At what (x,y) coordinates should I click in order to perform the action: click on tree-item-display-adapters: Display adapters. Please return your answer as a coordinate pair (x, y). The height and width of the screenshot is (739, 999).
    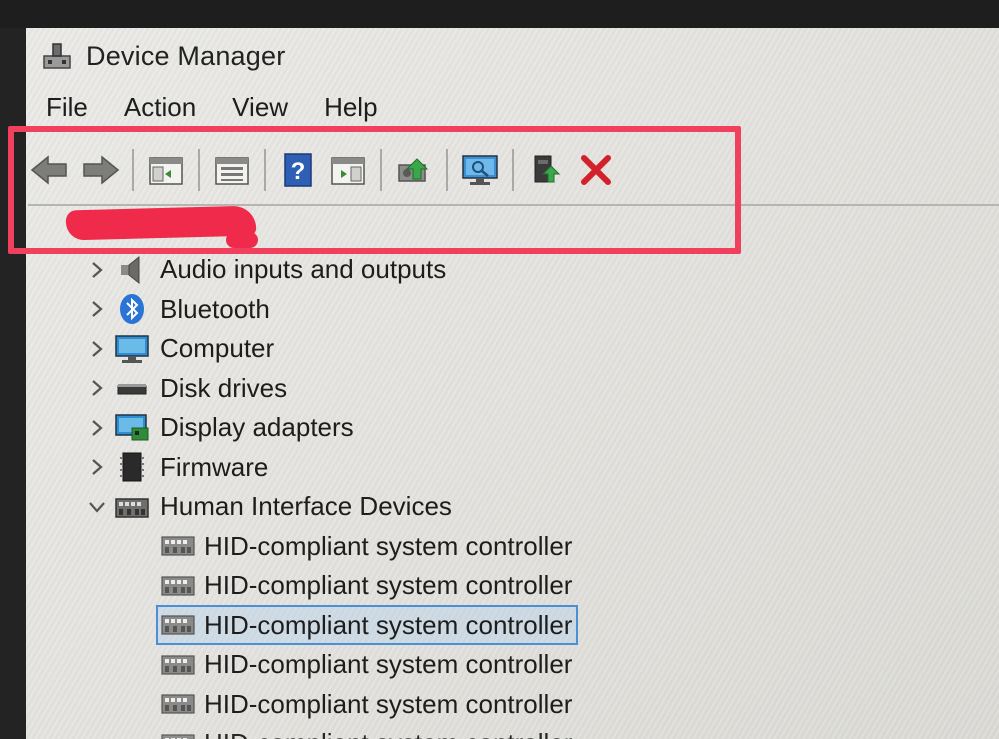
    Looking at the image, I should click on (539, 428).